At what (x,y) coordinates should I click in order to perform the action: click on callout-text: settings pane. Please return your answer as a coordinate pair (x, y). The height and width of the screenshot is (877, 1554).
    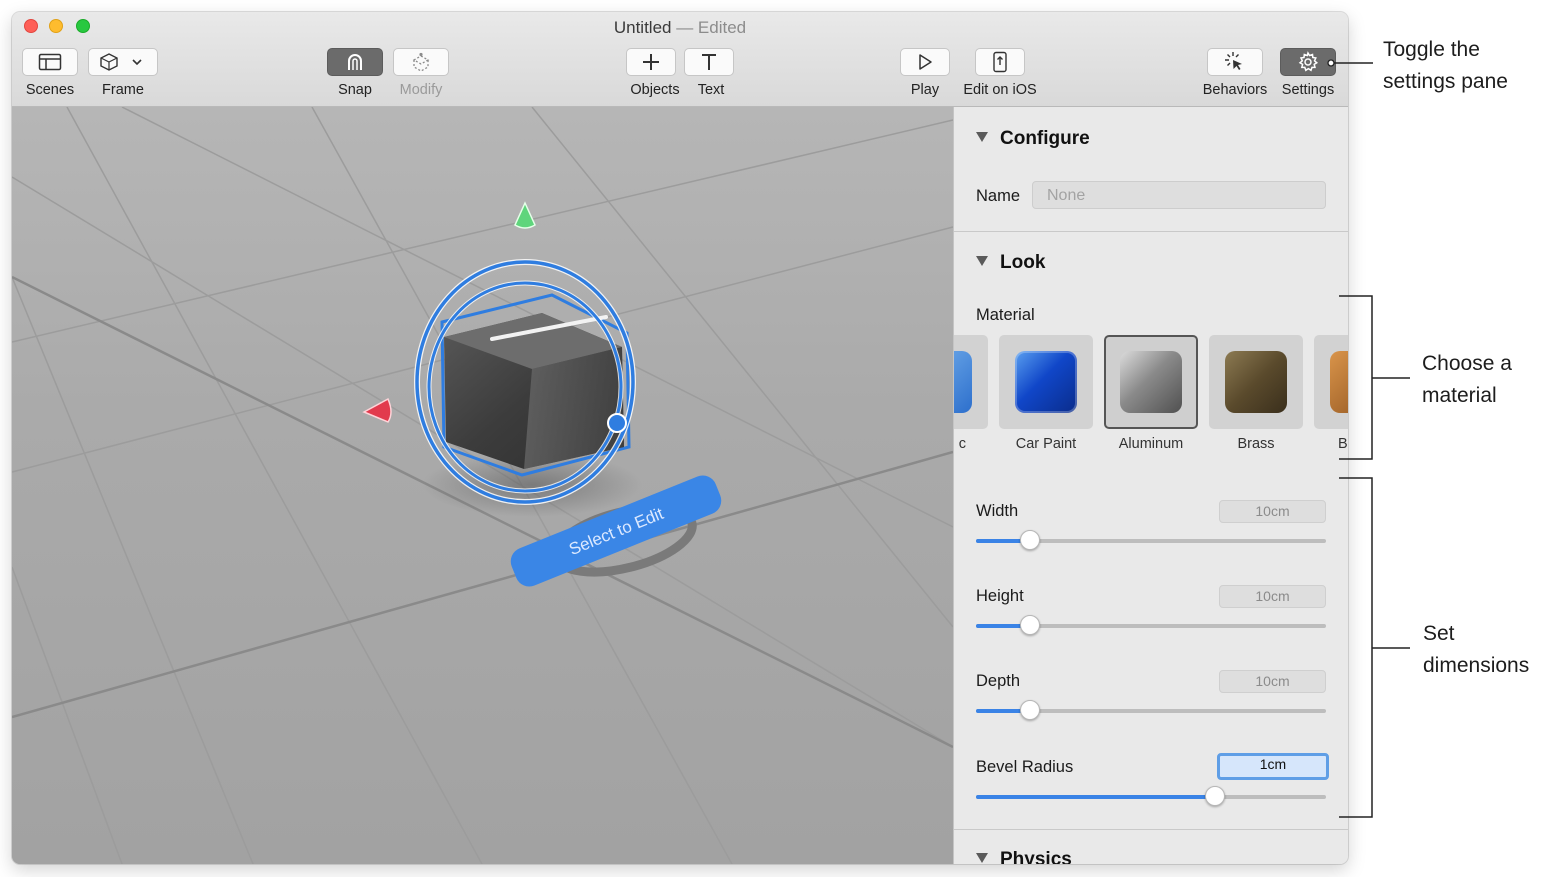
    Looking at the image, I should click on (1445, 81).